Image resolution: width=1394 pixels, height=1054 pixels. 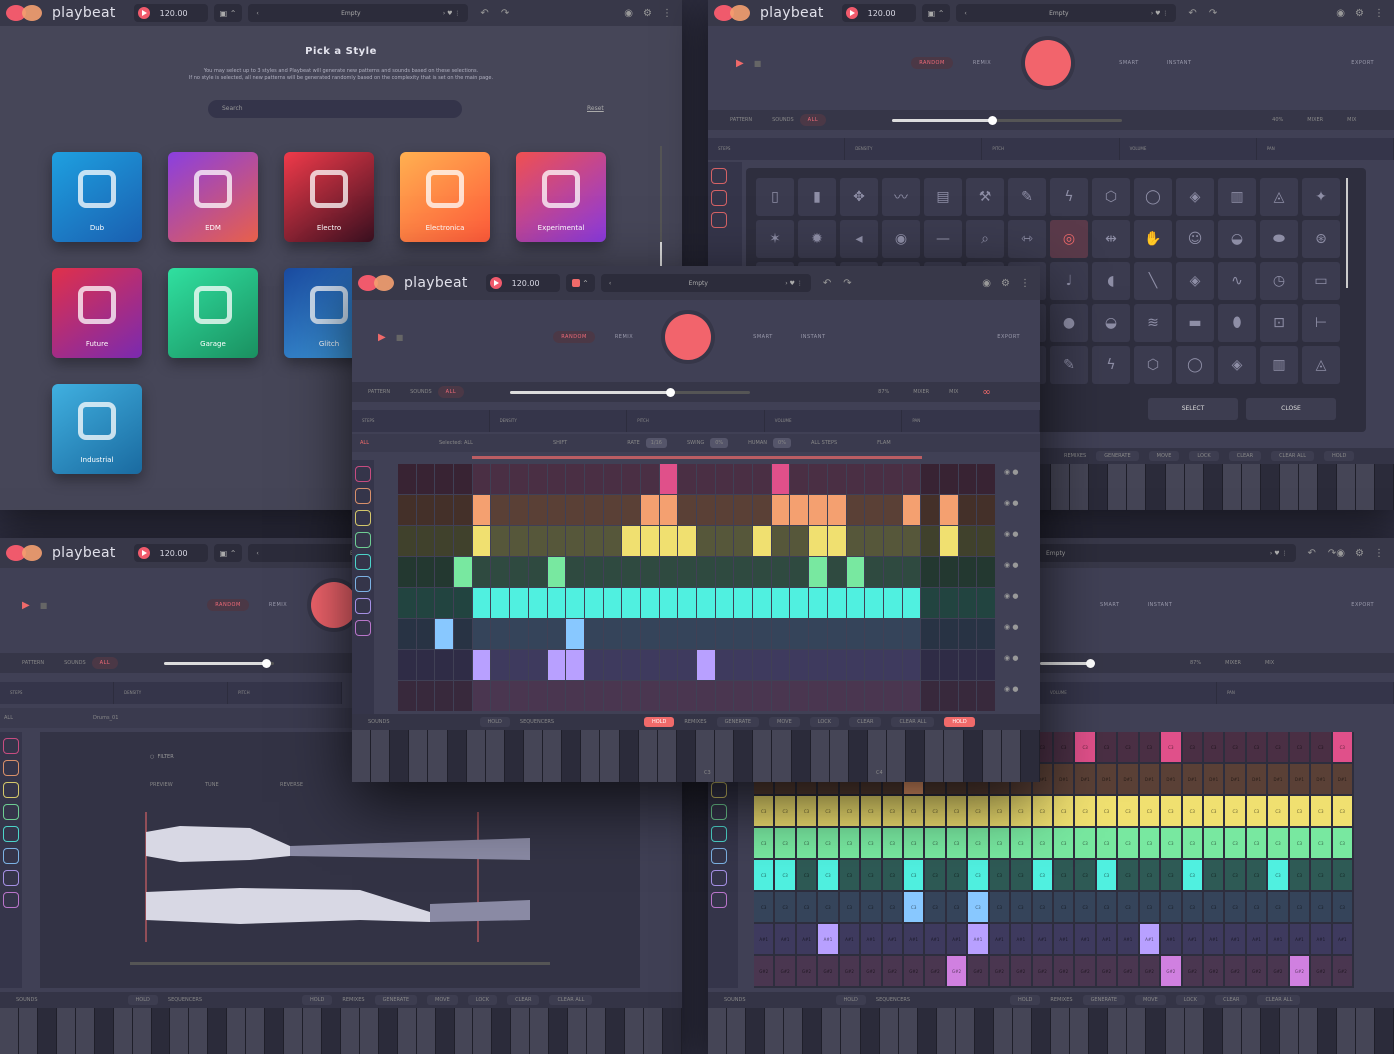 I want to click on move-button: MOVE, so click(x=784, y=722).